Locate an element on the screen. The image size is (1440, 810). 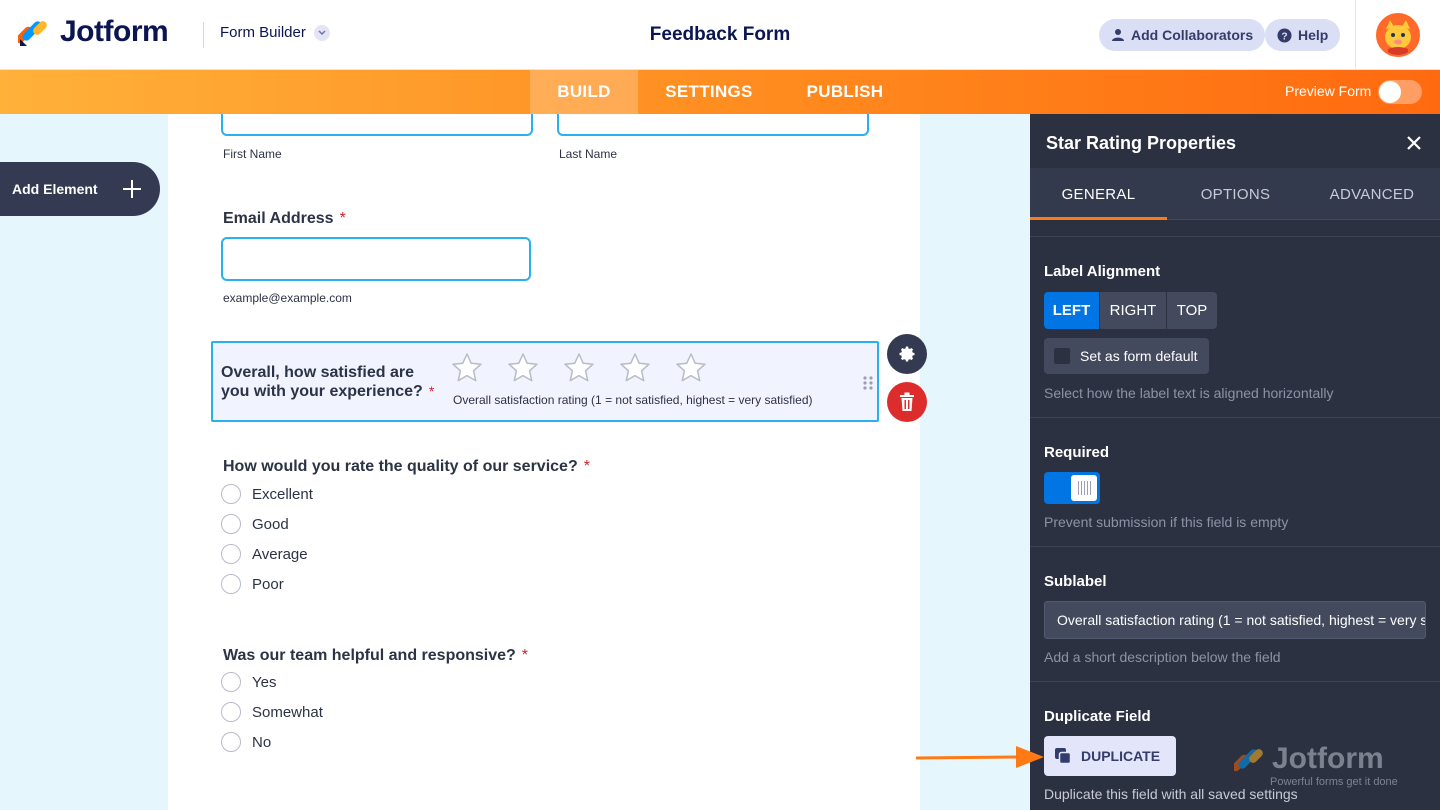
option-label: Excellent is located at coordinates (282, 494).